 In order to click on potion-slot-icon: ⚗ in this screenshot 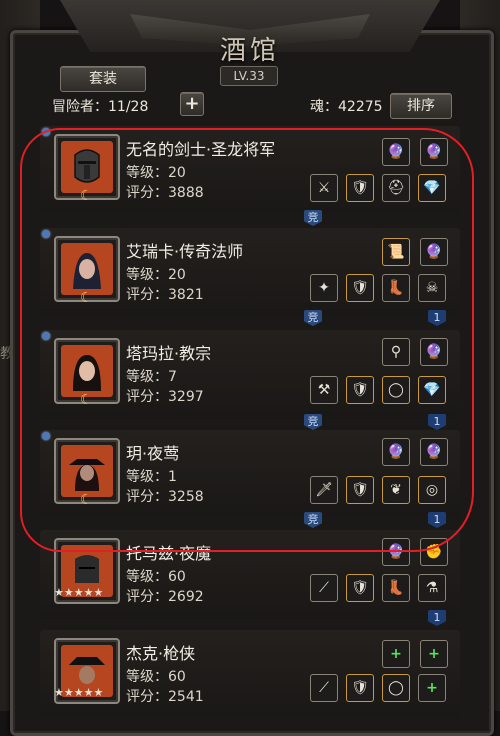, I will do `click(432, 588)`.